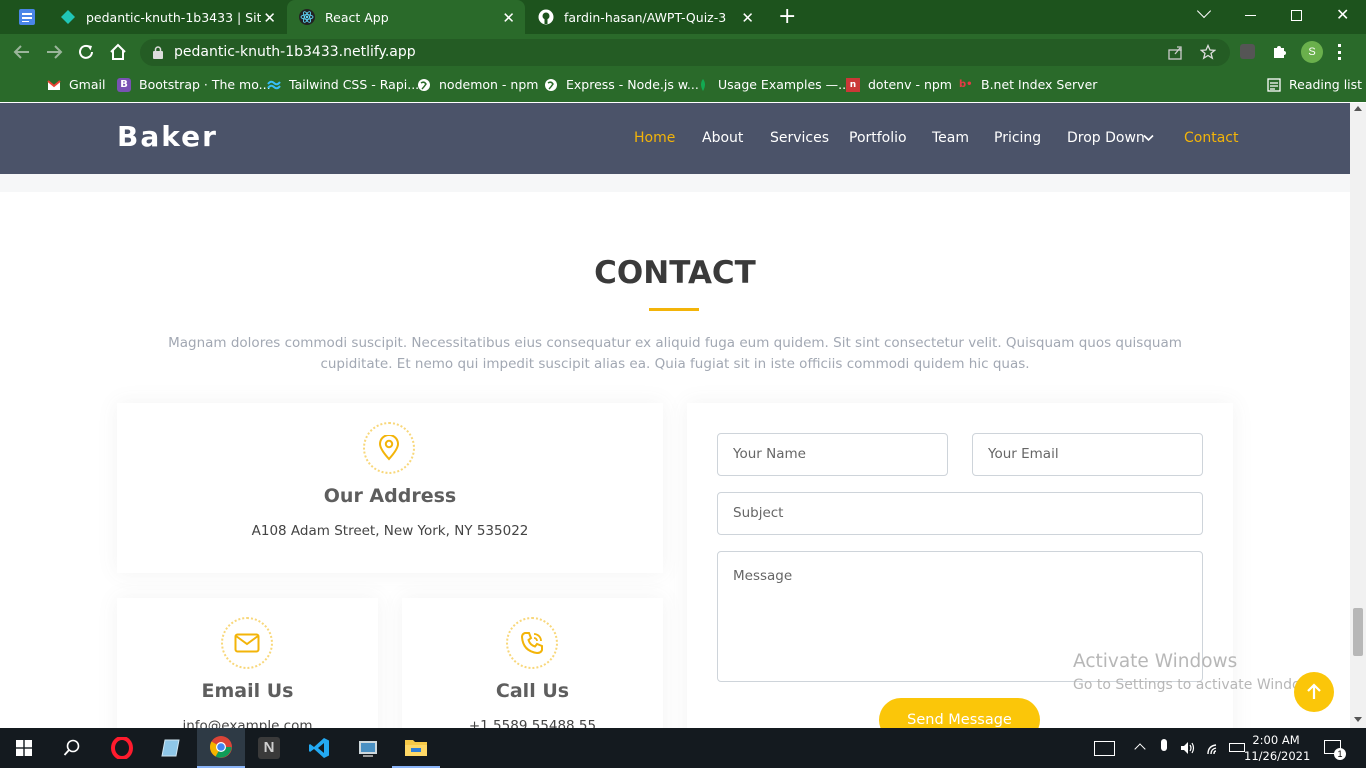 The image size is (1366, 768). I want to click on vscode-icon, so click(319, 748).